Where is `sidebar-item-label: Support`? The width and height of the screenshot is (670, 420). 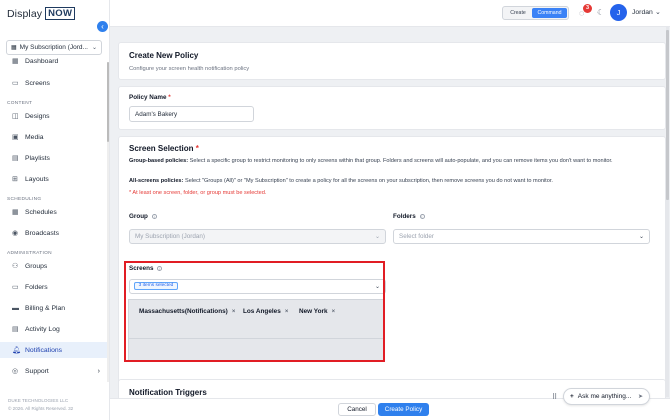 sidebar-item-label: Support is located at coordinates (37, 371).